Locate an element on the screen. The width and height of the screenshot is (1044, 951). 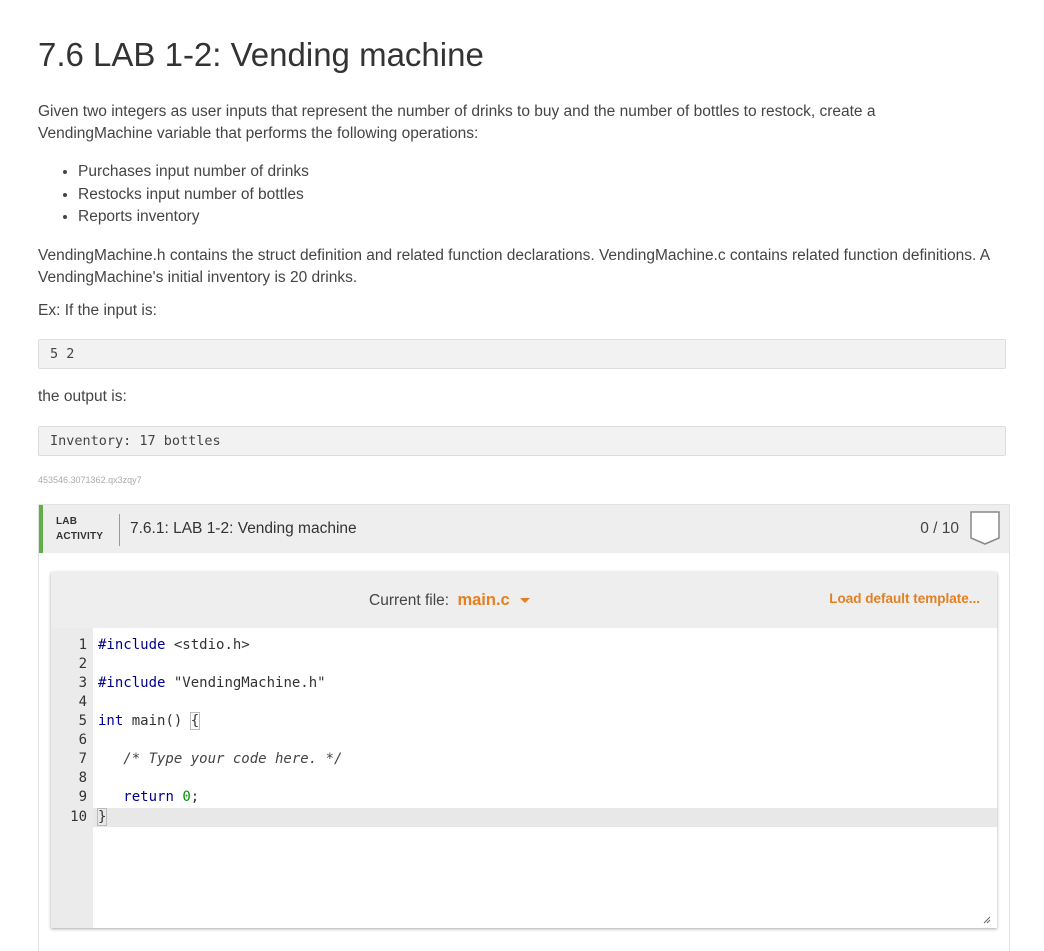
list-item: Restocks input number of bottles is located at coordinates (193, 195).